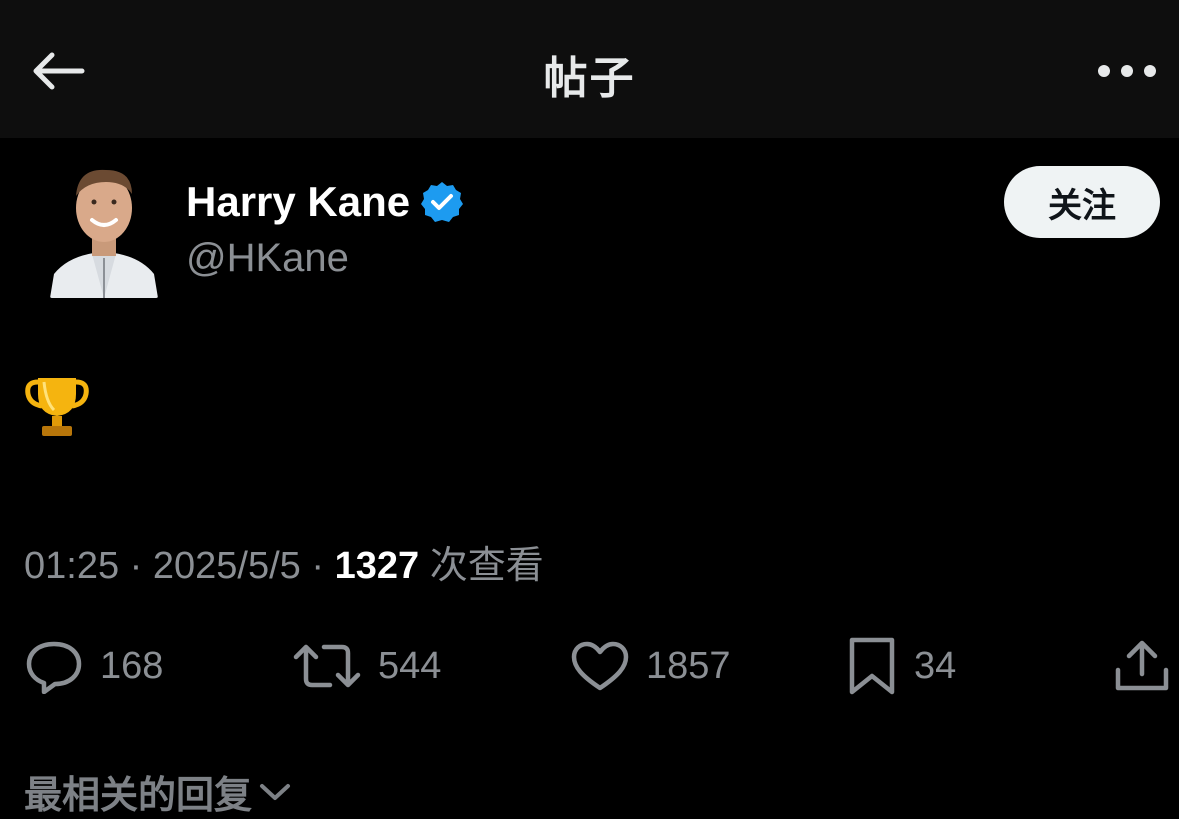 This screenshot has width=1179, height=819. Describe the element at coordinates (935, 665) in the screenshot. I see `bookmark-count: 34` at that location.